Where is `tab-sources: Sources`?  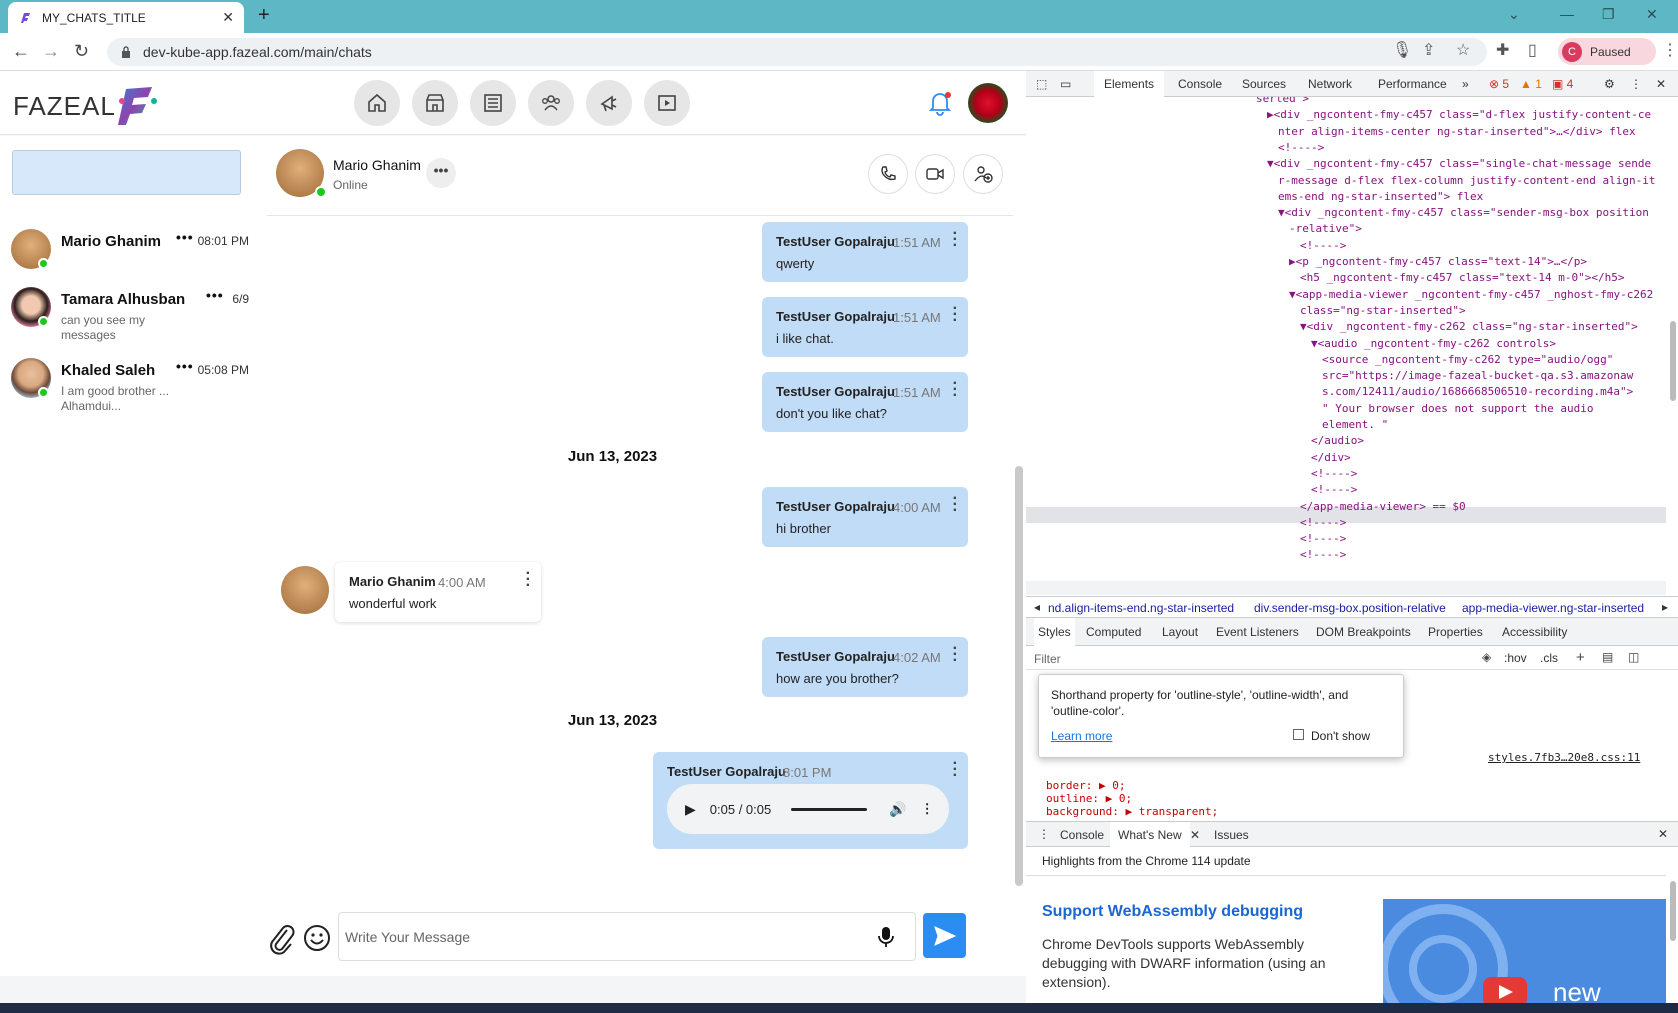 tab-sources: Sources is located at coordinates (1264, 84).